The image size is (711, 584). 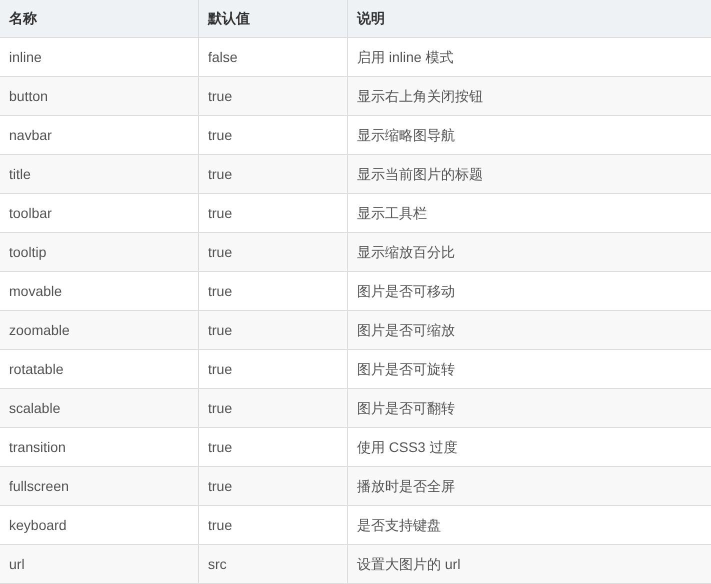 I want to click on table-cell-text: rotatable, so click(x=36, y=369).